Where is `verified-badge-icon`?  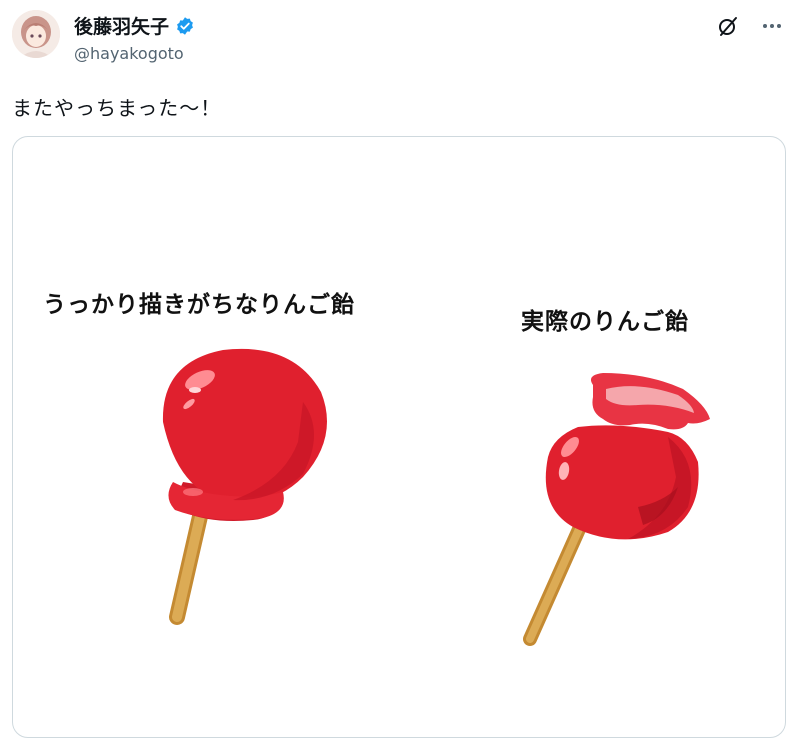 verified-badge-icon is located at coordinates (185, 25).